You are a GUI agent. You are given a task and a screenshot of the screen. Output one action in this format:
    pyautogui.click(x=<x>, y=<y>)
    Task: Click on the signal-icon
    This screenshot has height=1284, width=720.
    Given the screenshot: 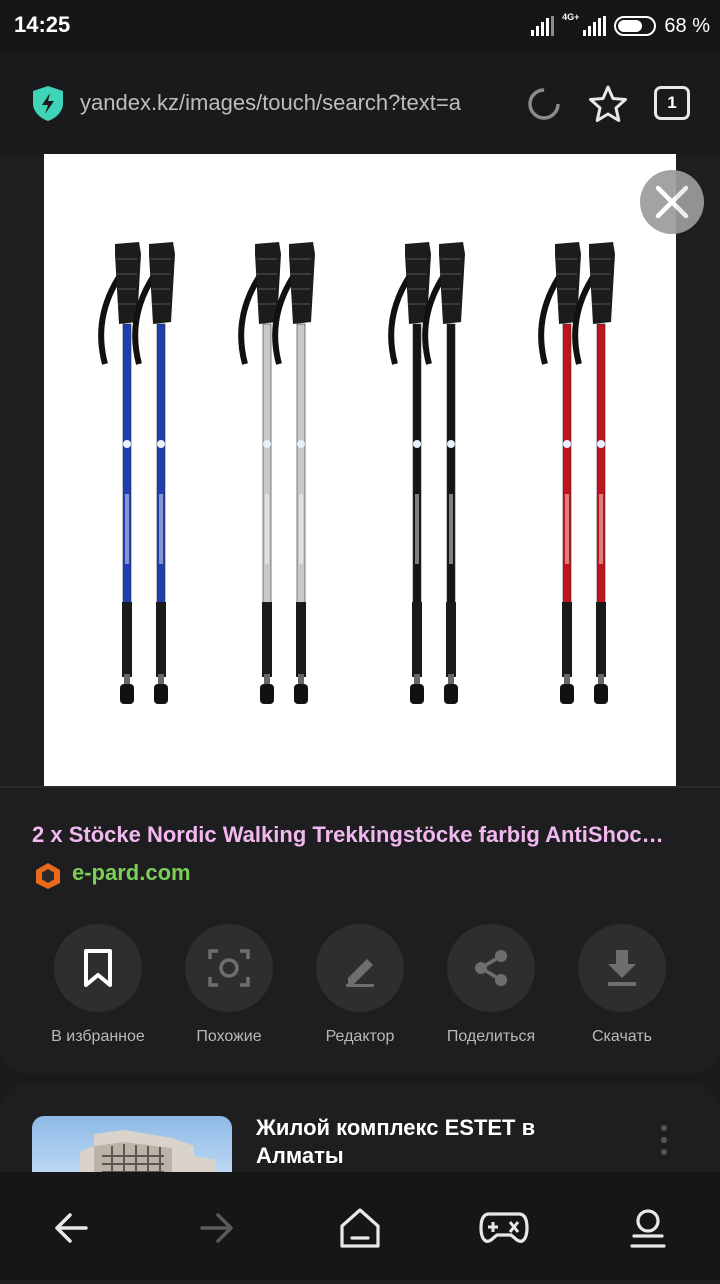 What is the action you would take?
    pyautogui.click(x=543, y=26)
    